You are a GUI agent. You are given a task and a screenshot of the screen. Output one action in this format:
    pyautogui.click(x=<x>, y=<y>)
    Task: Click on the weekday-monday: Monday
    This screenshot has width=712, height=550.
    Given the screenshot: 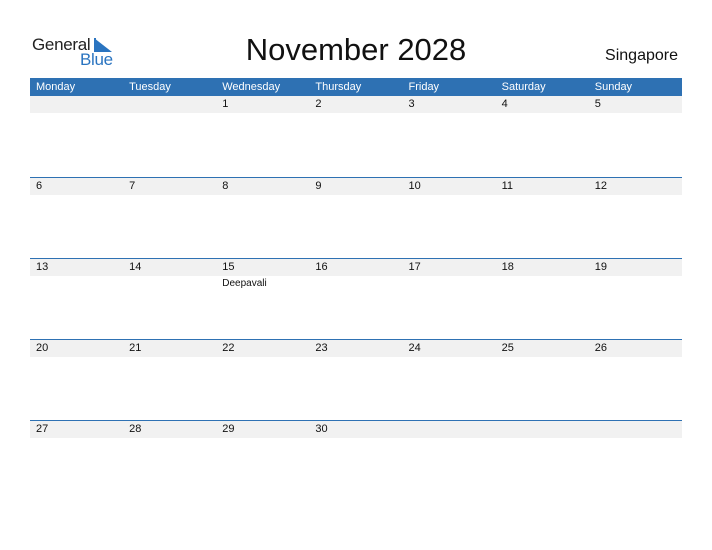 What is the action you would take?
    pyautogui.click(x=56, y=87)
    